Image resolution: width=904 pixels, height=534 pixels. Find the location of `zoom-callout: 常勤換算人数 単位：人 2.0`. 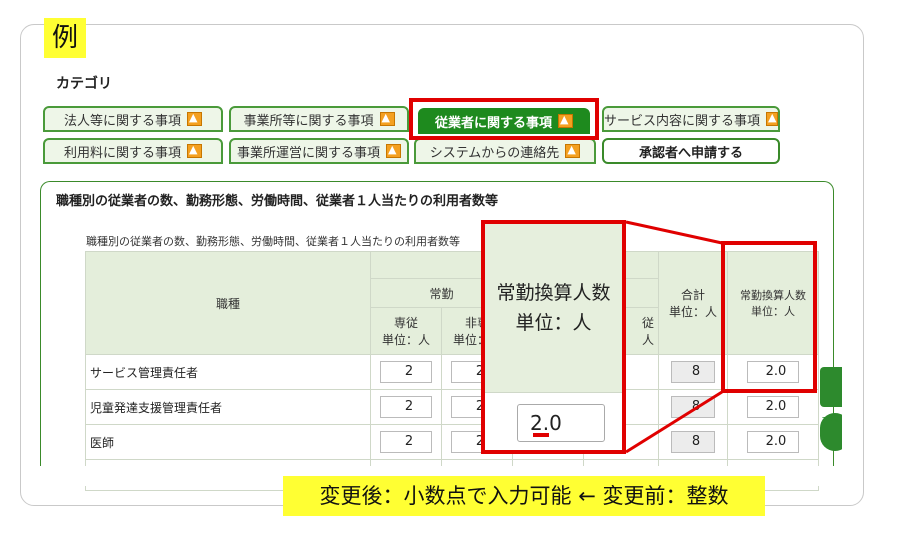

zoom-callout: 常勤換算人数 単位：人 2.0 is located at coordinates (553, 337).